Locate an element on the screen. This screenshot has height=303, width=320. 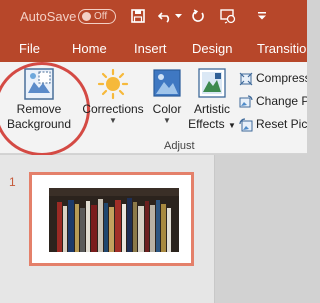
slideshow-icon is located at coordinates (228, 16).